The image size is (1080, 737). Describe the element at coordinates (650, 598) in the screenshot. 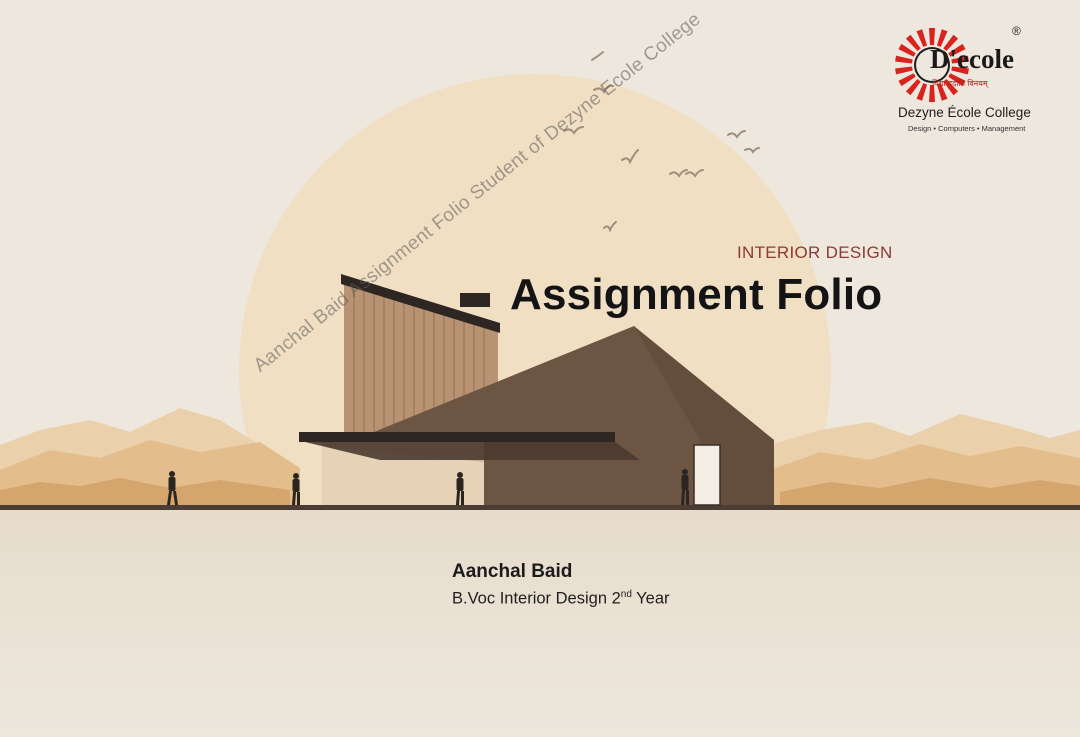

I see `course-year: Year` at that location.